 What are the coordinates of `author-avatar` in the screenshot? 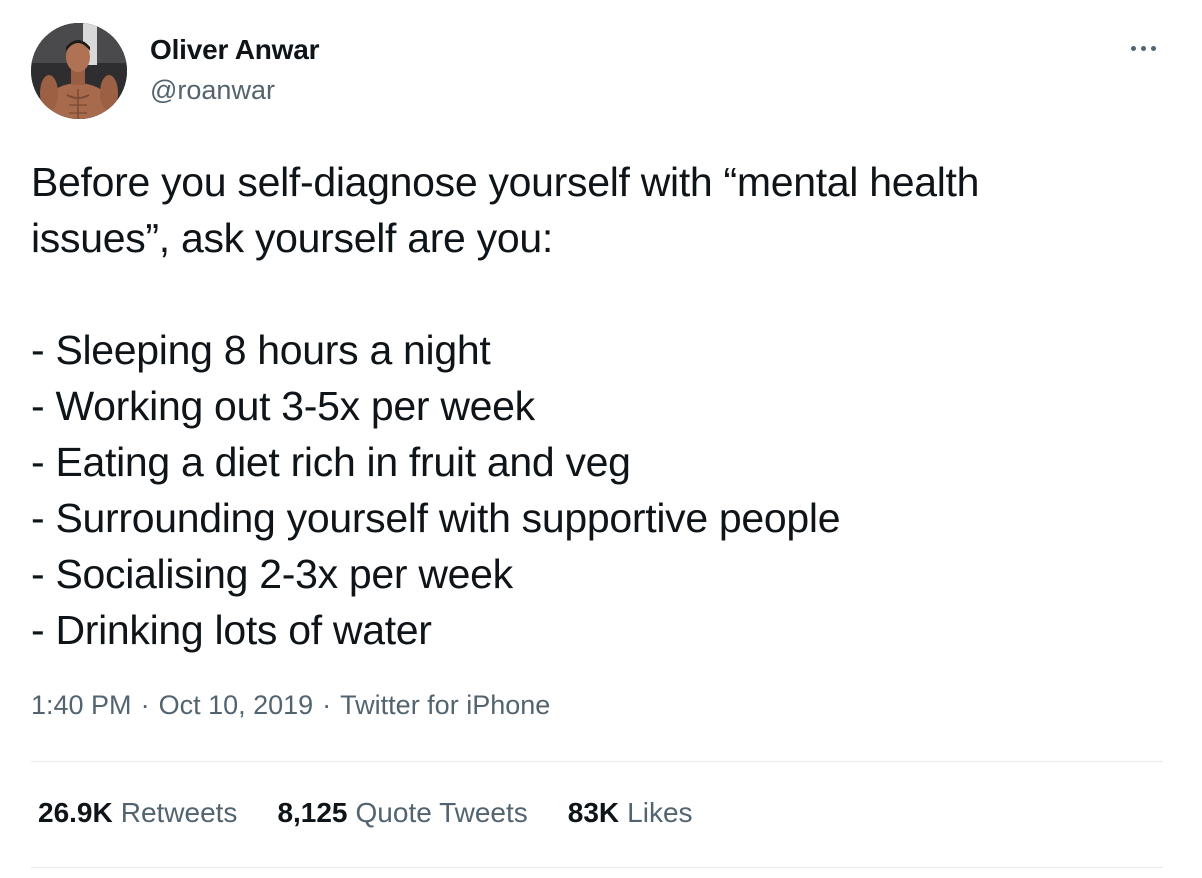 It's located at (79, 71).